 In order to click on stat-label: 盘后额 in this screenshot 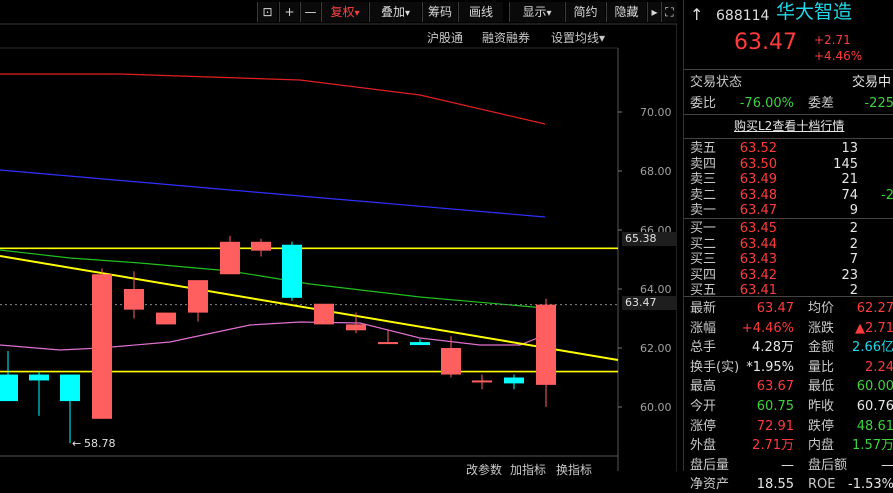, I will do `click(828, 465)`.